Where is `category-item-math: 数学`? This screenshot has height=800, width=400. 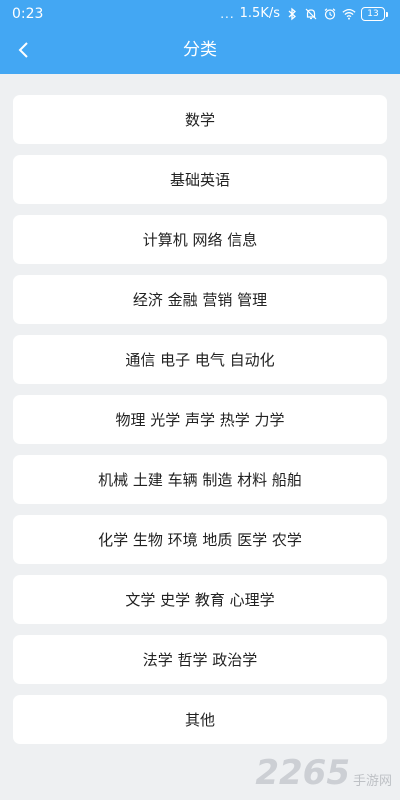
category-item-math: 数学 is located at coordinates (200, 119).